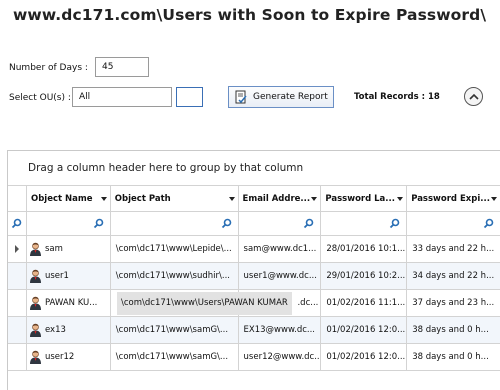  Describe the element at coordinates (189, 97) in the screenshot. I see `ou-browse-box` at that location.